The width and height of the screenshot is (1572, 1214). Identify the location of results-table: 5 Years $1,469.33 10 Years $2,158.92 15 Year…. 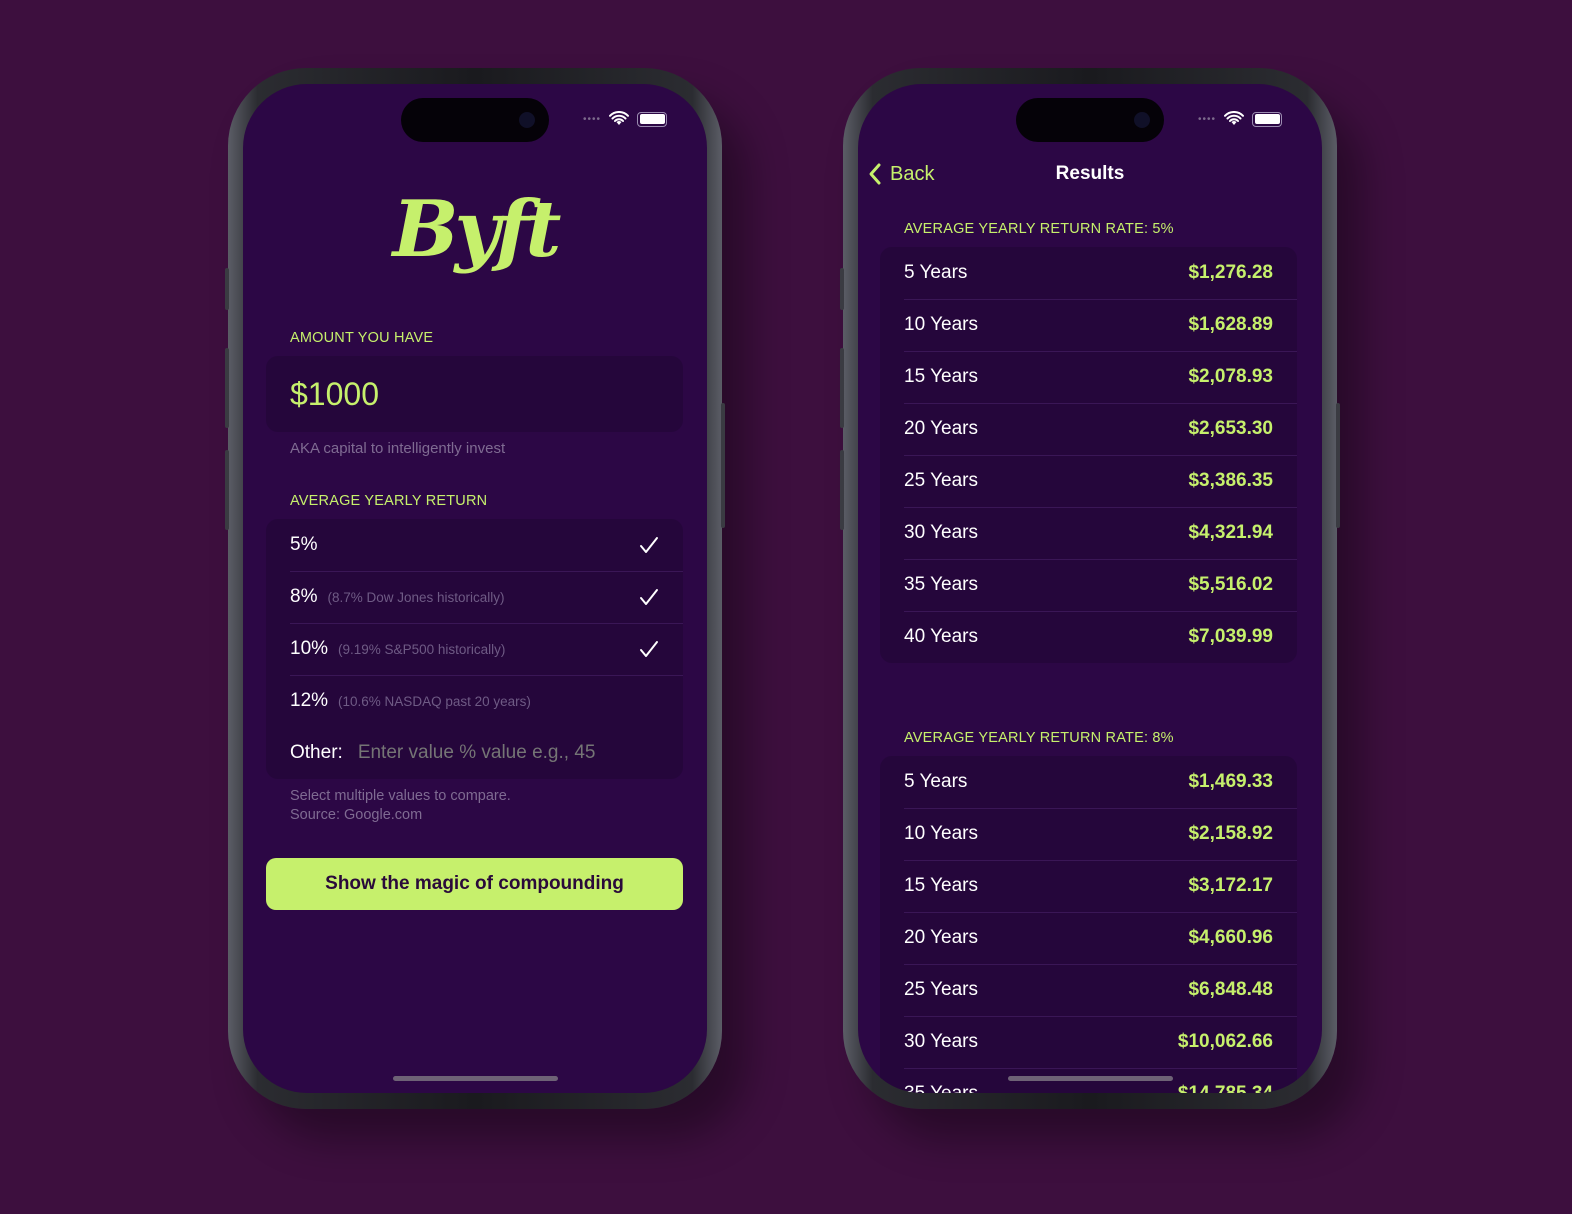
(1088, 924).